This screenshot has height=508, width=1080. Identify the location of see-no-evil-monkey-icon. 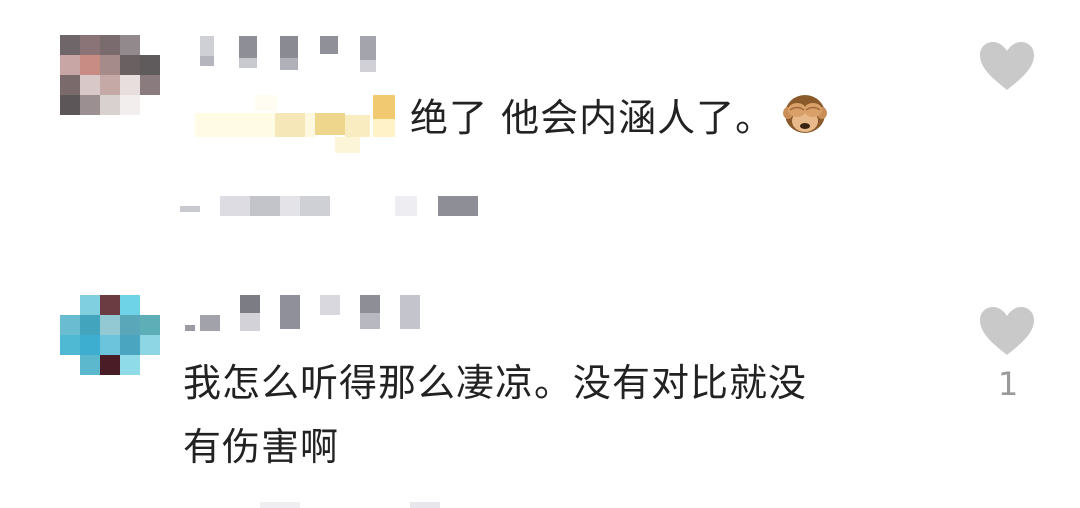
(805, 114).